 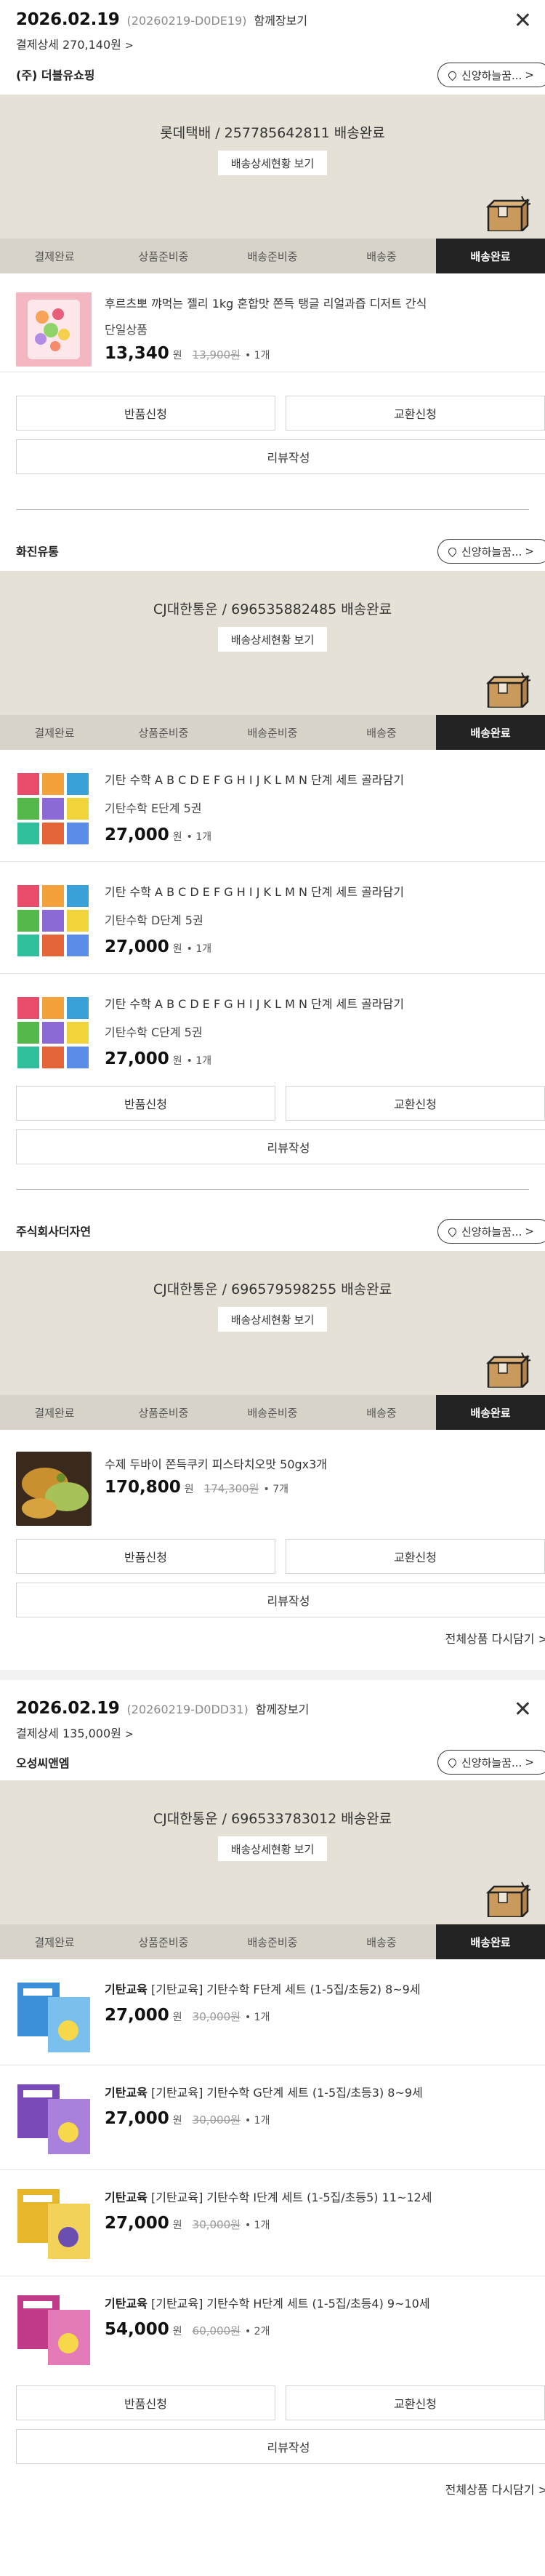 I want to click on payment-detail-link: 결제상세 135,000원 >, so click(x=272, y=1732).